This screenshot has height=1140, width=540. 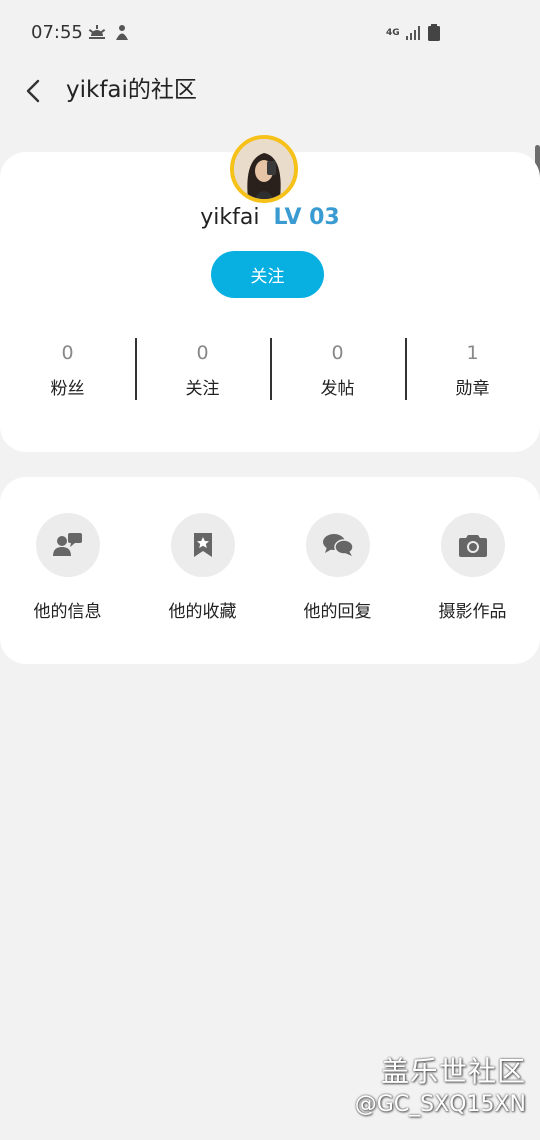 What do you see at coordinates (413, 32) in the screenshot?
I see `signal-icon` at bounding box center [413, 32].